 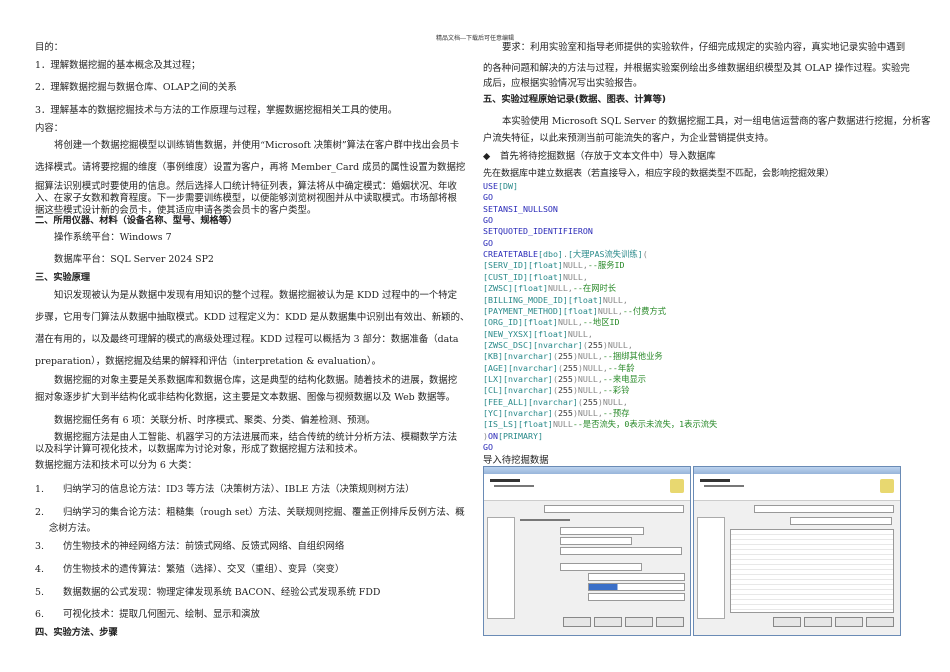 What do you see at coordinates (116, 465) in the screenshot?
I see `principle-line: 数据挖掘方法和技术可以分为 6 大类：` at bounding box center [116, 465].